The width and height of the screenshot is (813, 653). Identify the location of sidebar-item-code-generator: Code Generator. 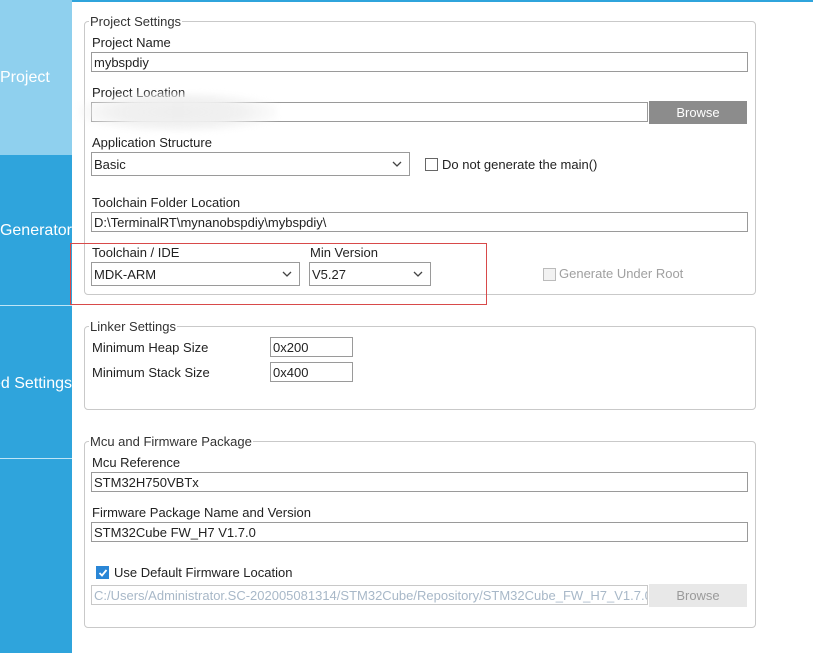
(36, 230).